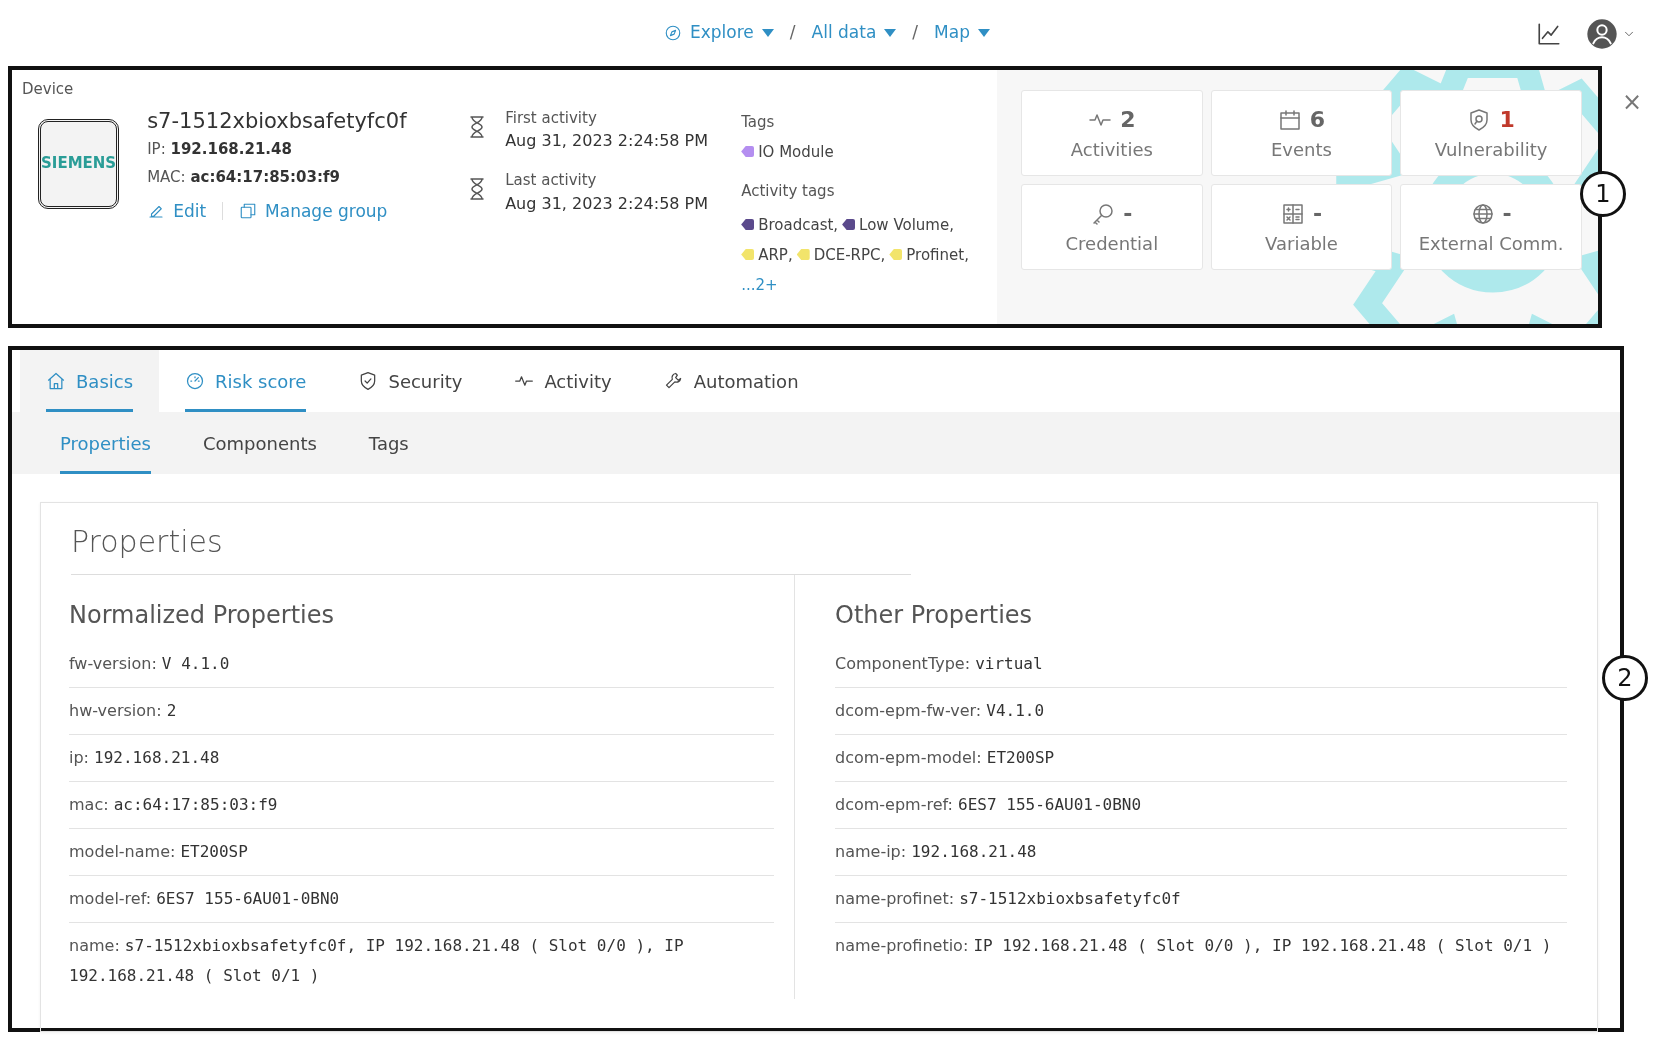 The image size is (1654, 1052). I want to click on tab: Basics, so click(90, 381).